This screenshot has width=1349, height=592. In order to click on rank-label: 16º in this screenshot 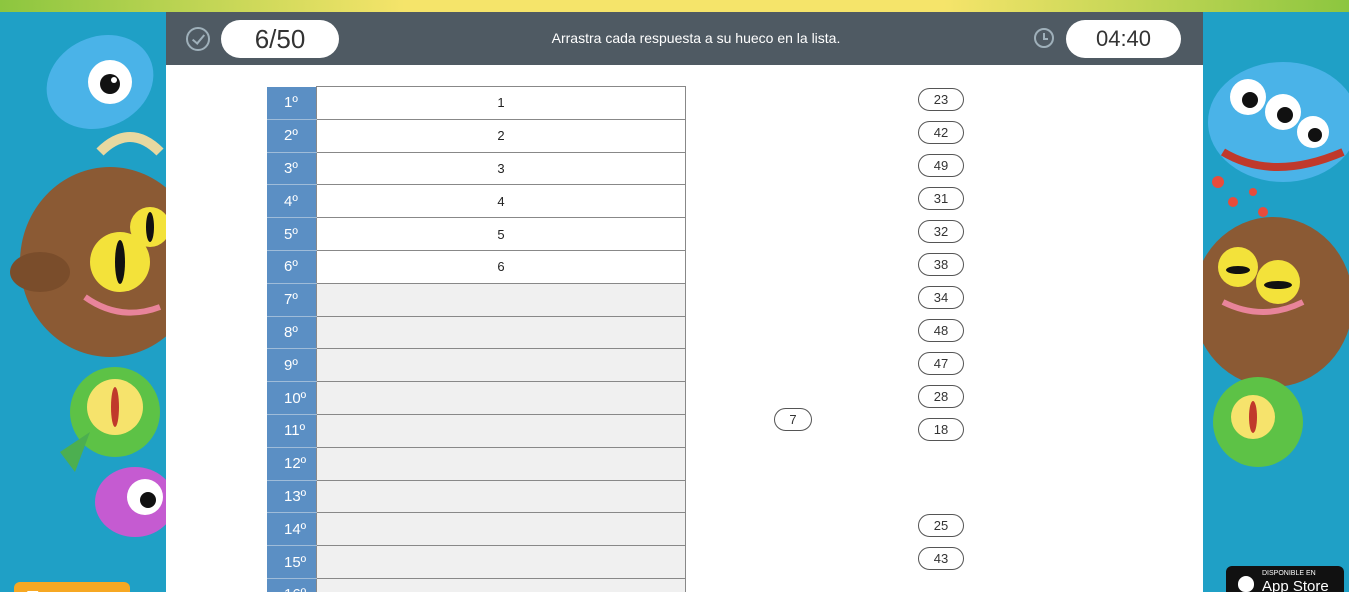, I will do `click(292, 585)`.